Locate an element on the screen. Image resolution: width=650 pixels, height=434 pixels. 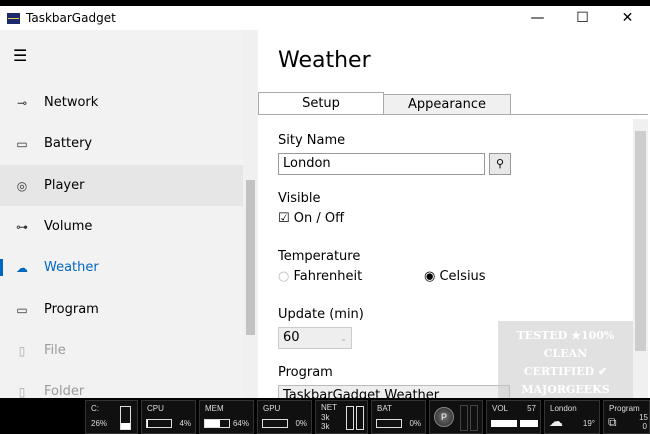
folder-icon: ▯ is located at coordinates (22, 391).